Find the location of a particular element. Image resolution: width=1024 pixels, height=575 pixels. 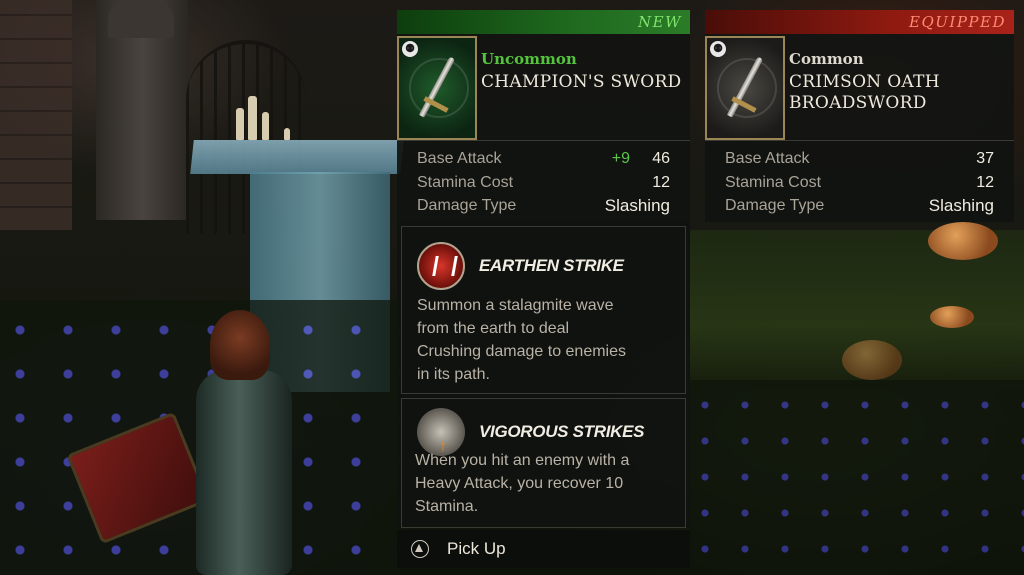

pick-up-action: Pick Up is located at coordinates (543, 549).